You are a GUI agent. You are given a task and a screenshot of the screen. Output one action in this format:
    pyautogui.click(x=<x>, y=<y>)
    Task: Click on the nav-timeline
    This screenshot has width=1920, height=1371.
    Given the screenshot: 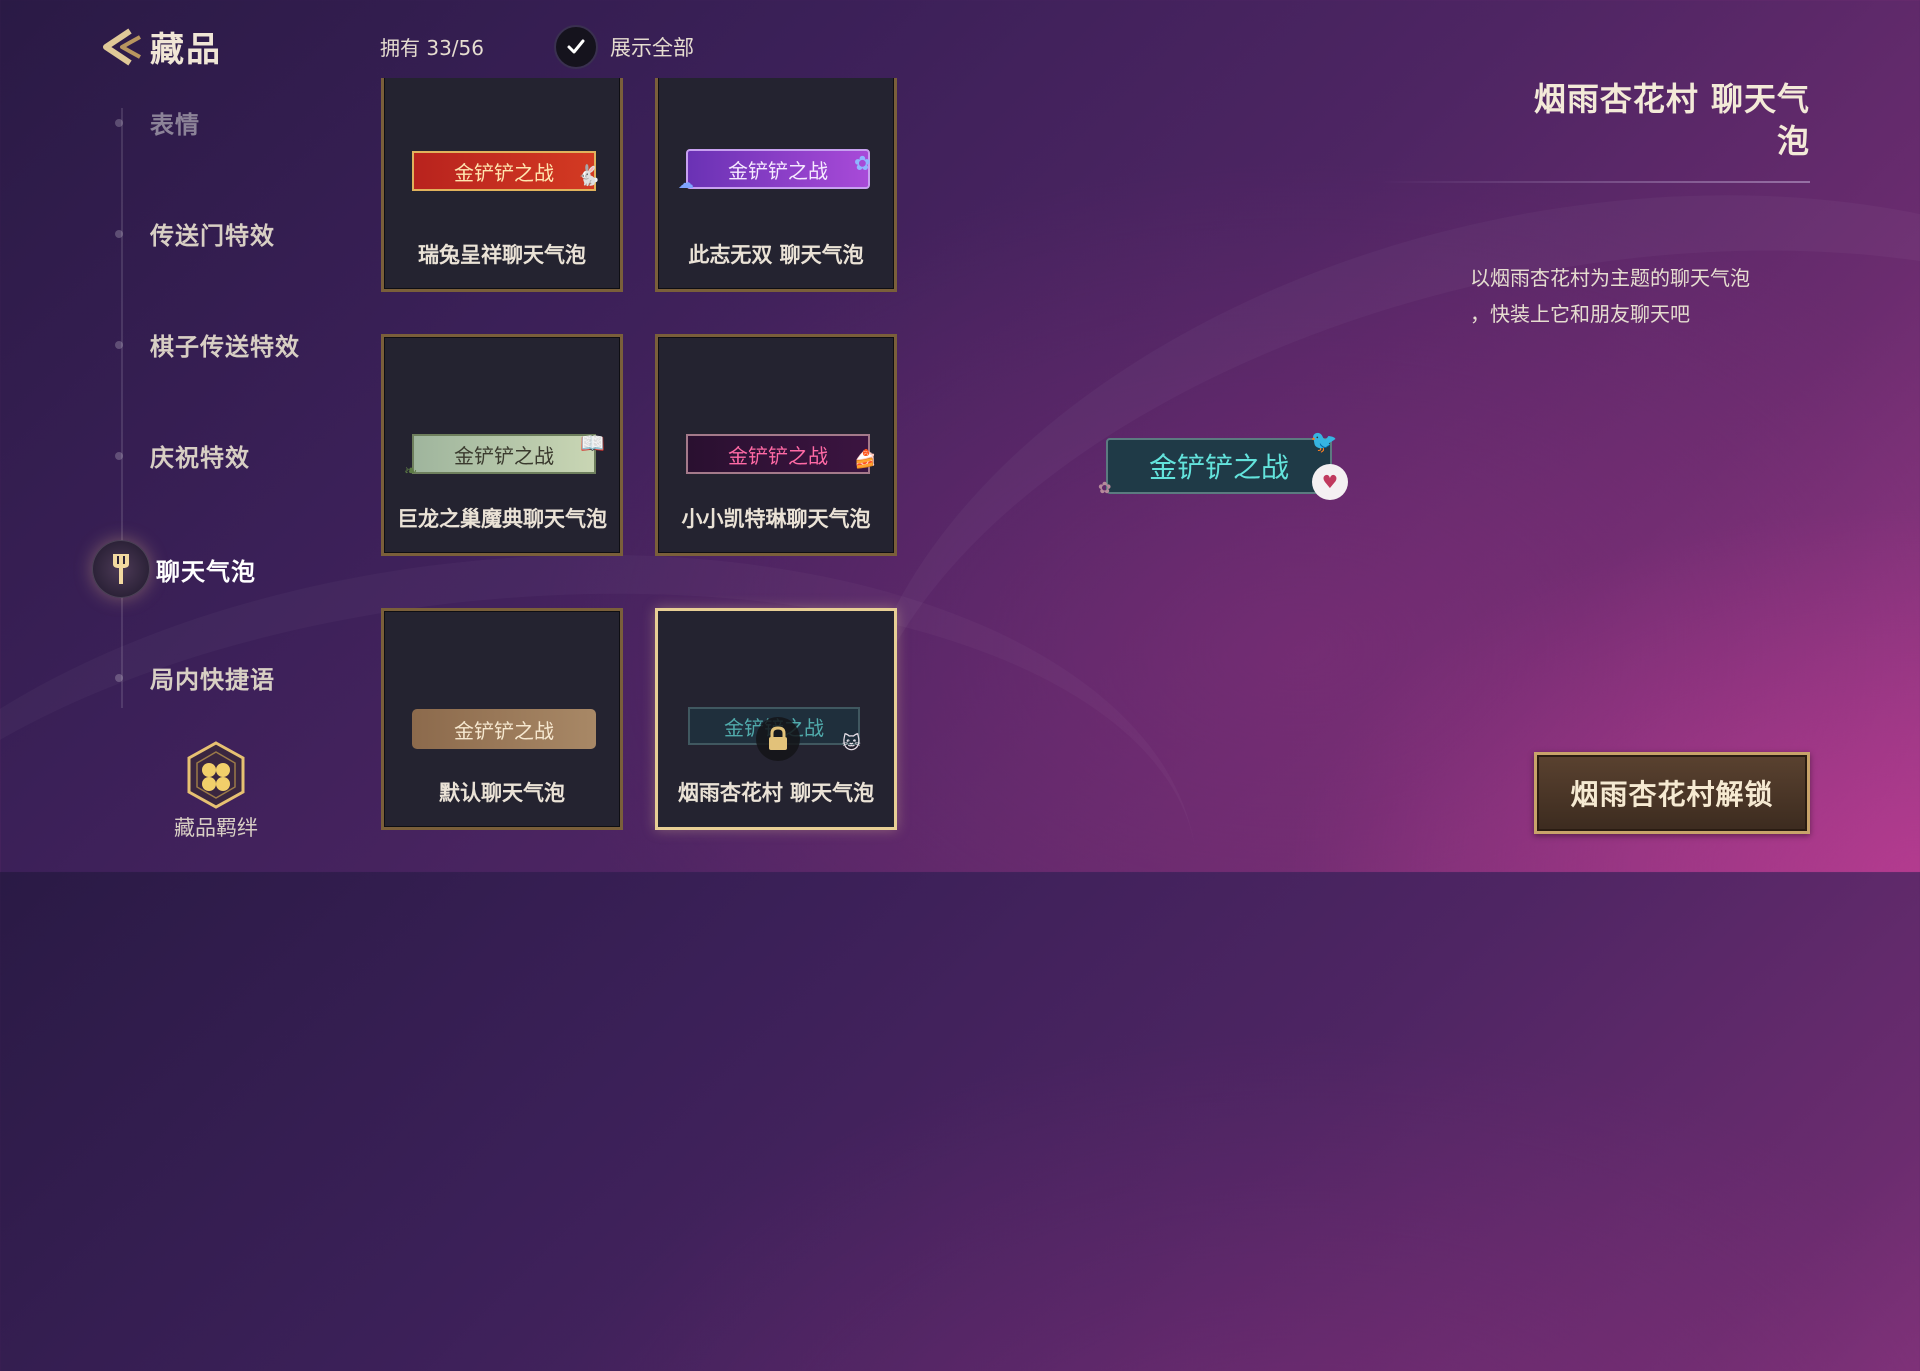 What is the action you would take?
    pyautogui.click(x=122, y=408)
    